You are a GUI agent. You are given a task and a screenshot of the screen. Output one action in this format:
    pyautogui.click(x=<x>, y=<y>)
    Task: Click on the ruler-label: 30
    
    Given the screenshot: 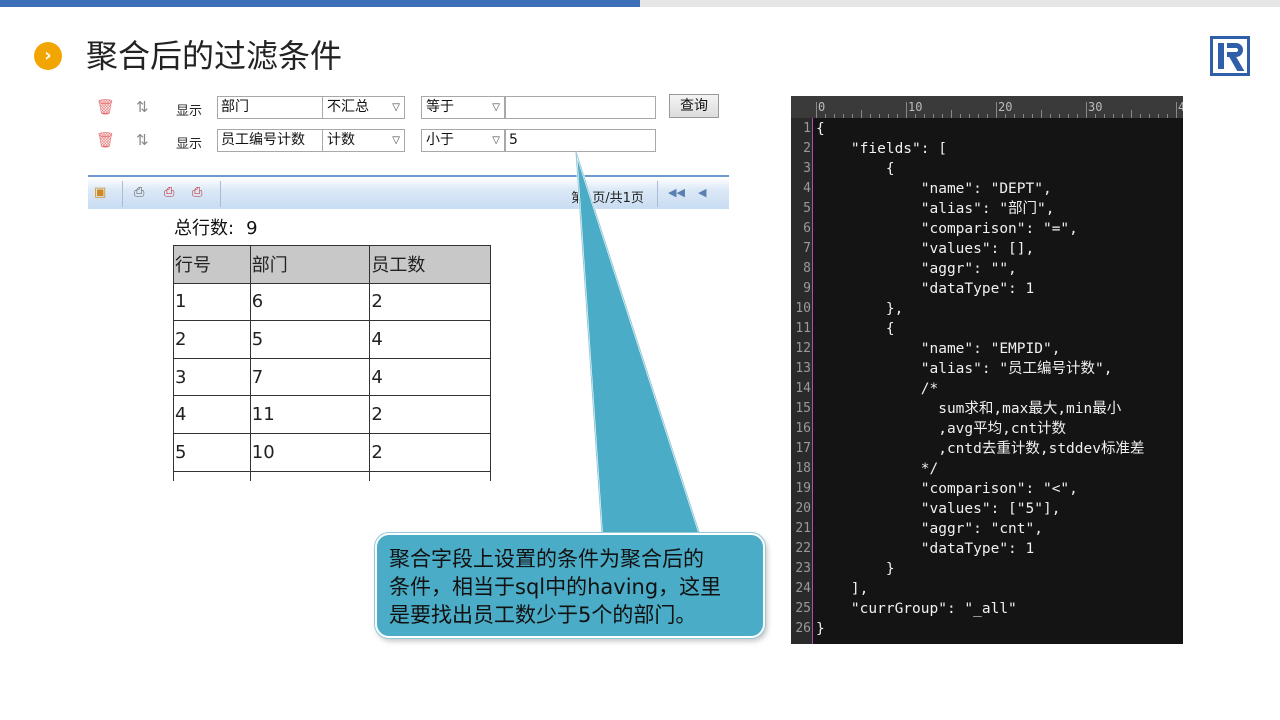 What is the action you would take?
    pyautogui.click(x=1095, y=107)
    